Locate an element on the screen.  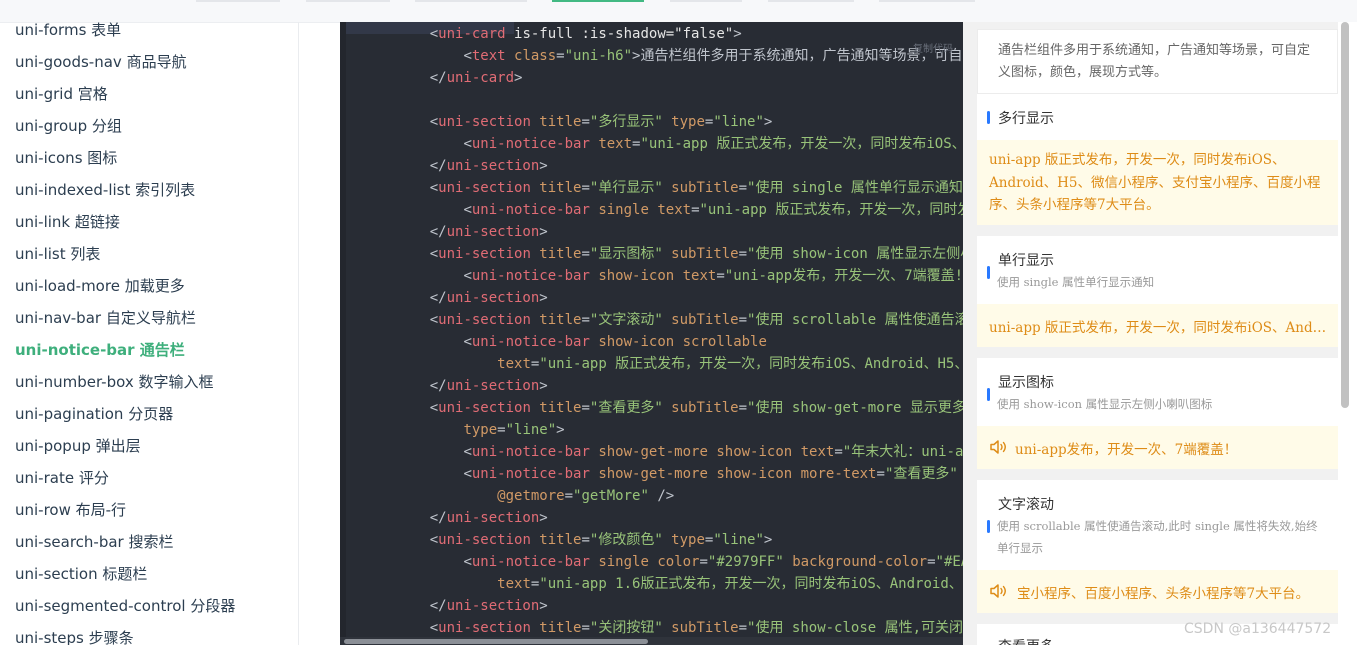
code-token: text is located at coordinates (514, 584).